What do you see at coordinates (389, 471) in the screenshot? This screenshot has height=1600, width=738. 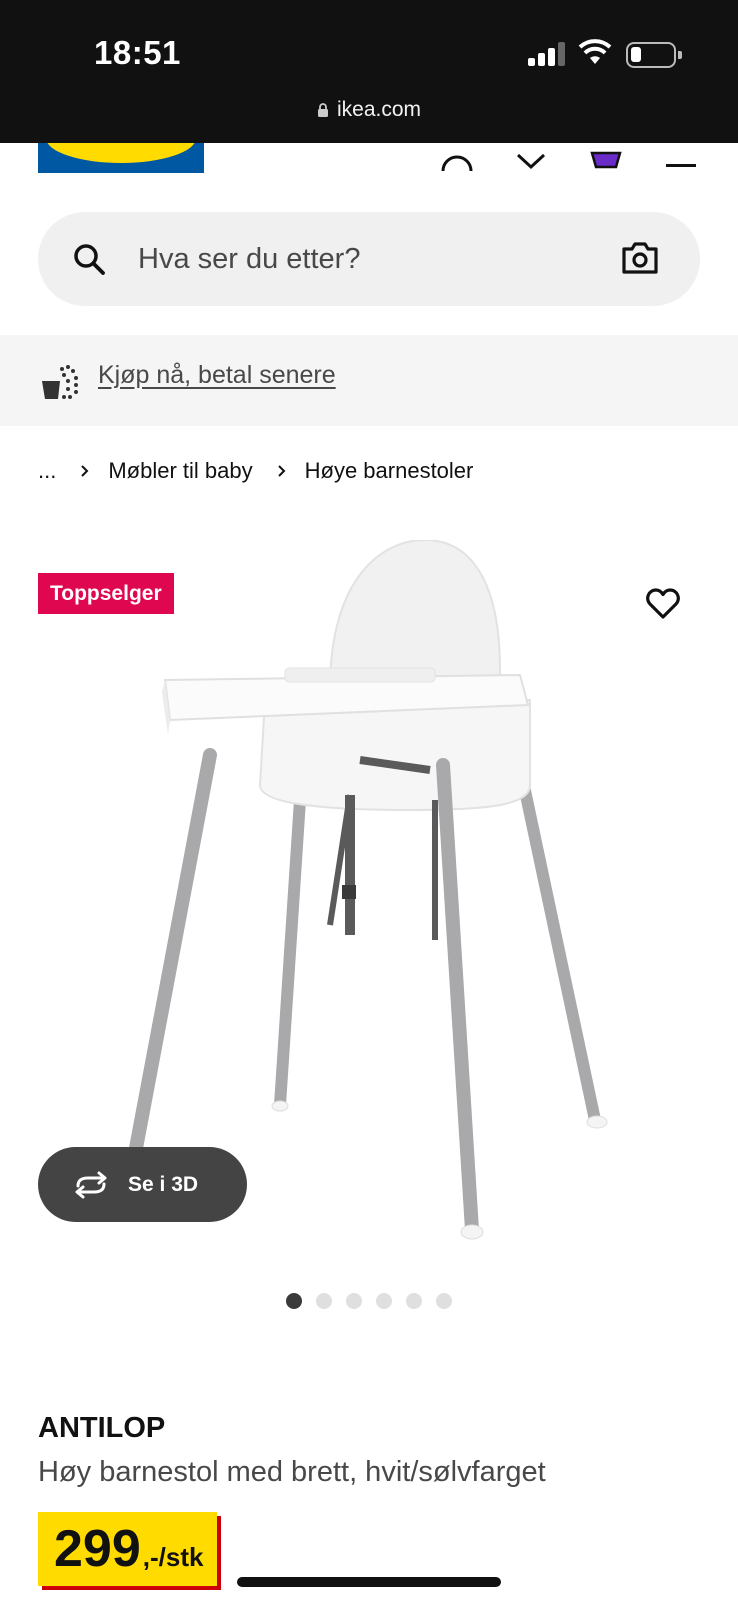 I see `breadcrumb-item-high-chairs: Høye barnestoler` at bounding box center [389, 471].